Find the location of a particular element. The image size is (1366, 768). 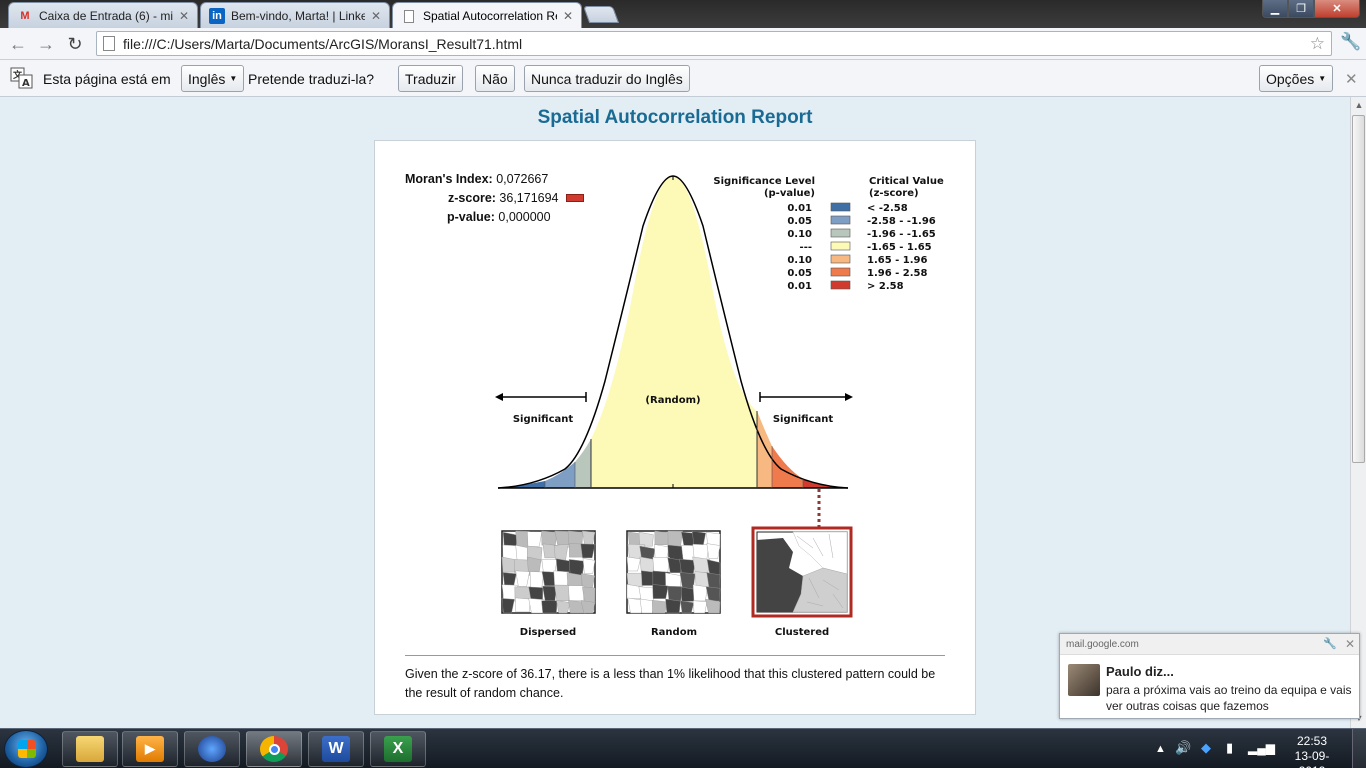

tab-label: Caixa de Entrada (6) - mips is located at coordinates (106, 15).